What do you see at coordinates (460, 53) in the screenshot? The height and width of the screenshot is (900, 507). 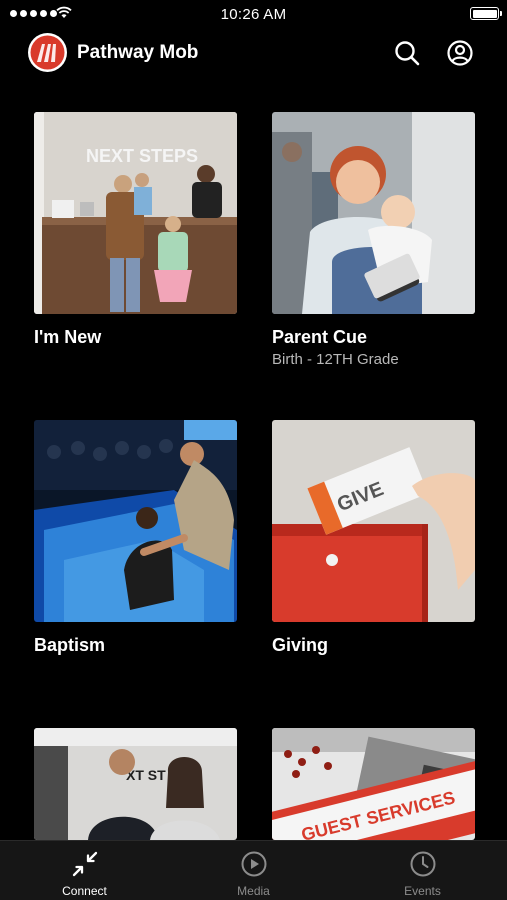 I see `account-icon` at bounding box center [460, 53].